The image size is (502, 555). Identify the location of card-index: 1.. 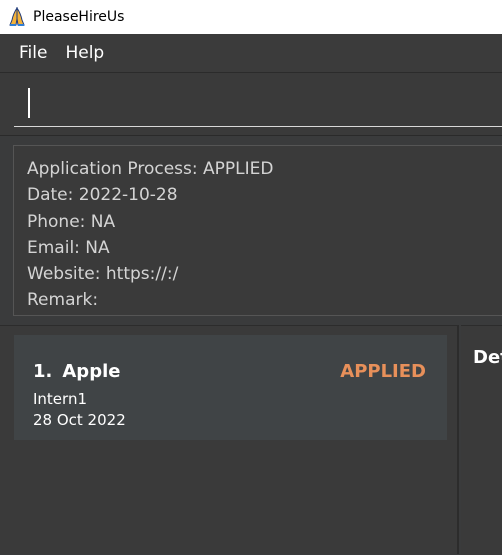
(43, 371).